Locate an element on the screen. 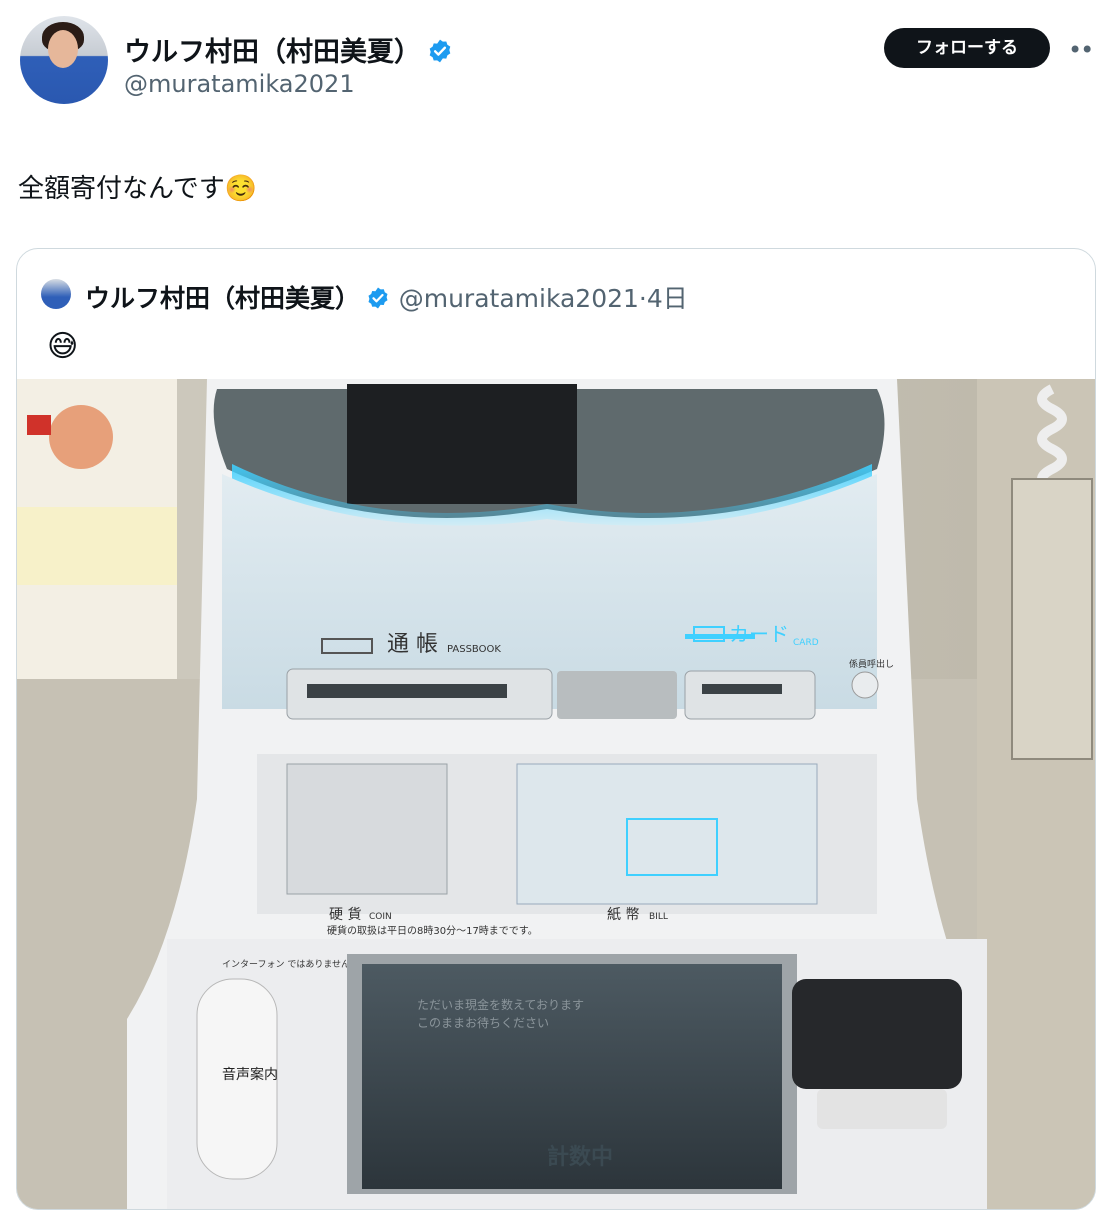  author-name-row: ウルフ村田（村田美夏） is located at coordinates (288, 50).